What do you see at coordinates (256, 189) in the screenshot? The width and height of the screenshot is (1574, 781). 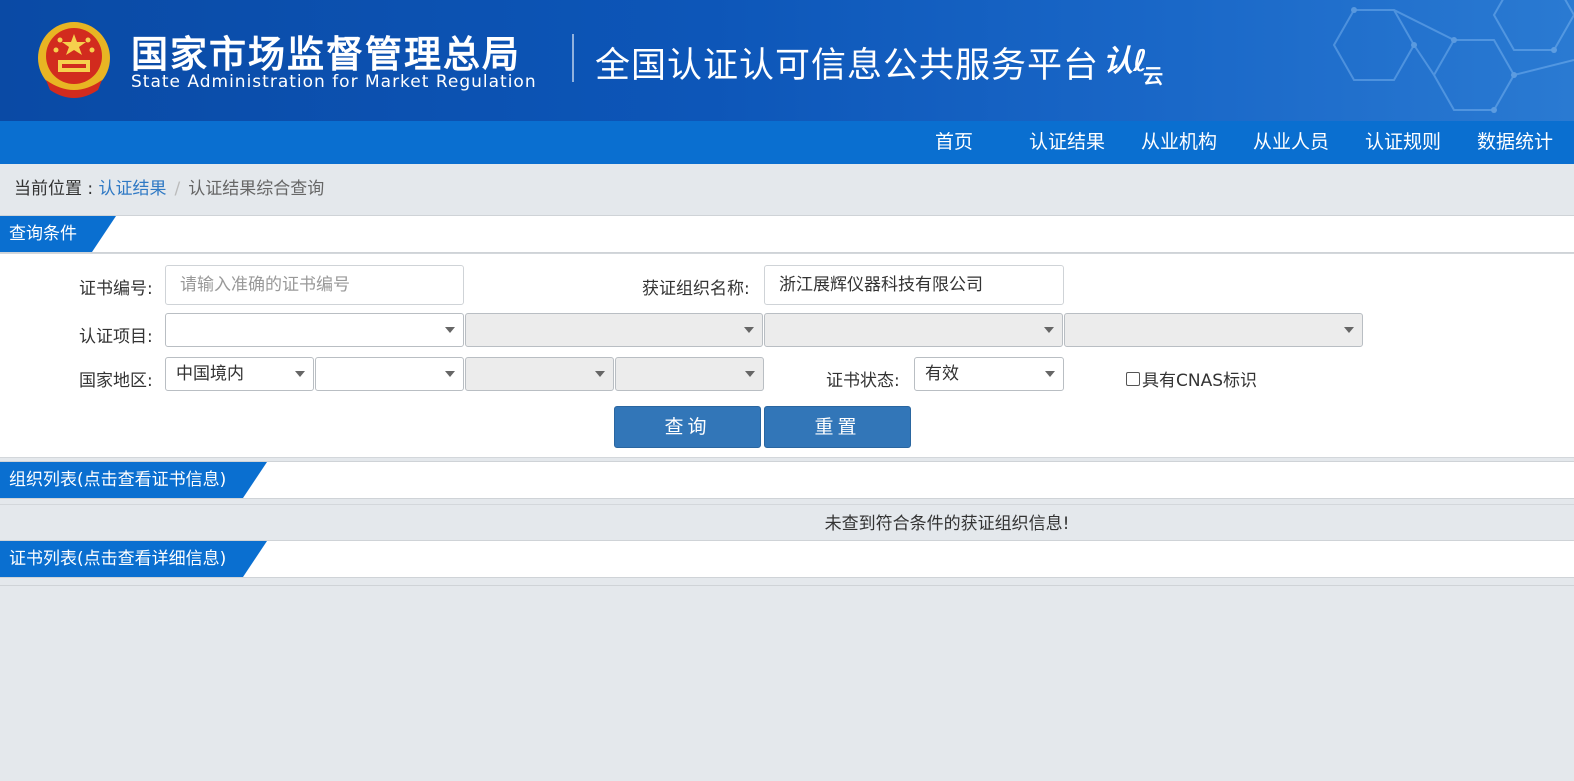 I see `breadcrumb-current: 认证结果综合查询` at bounding box center [256, 189].